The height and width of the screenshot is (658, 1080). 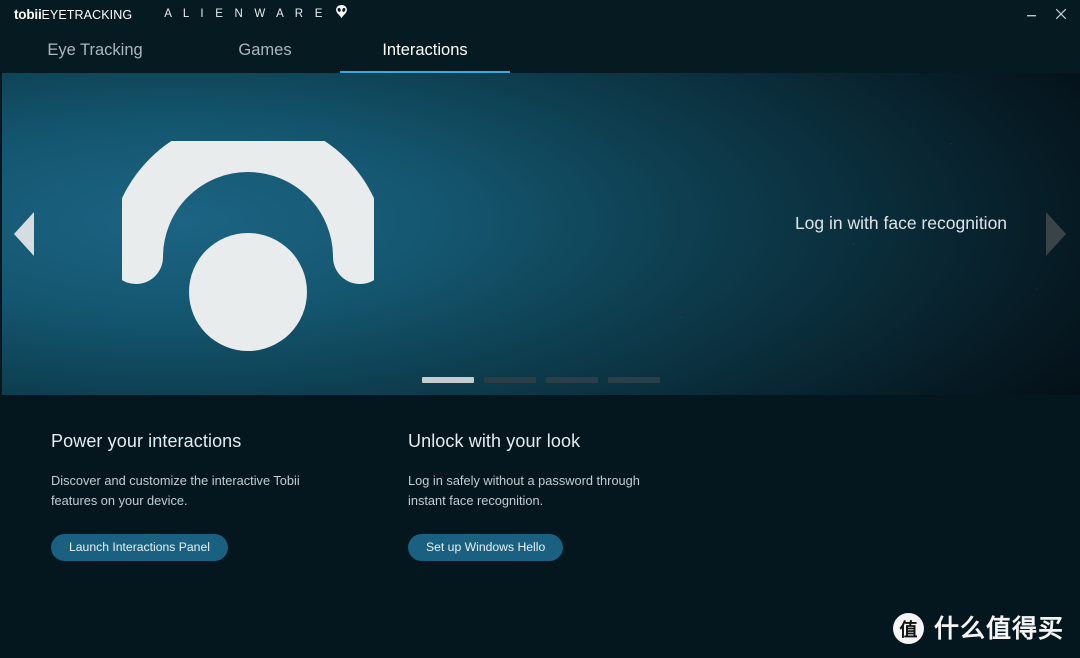 I want to click on tab-eye-tracking-label: Eye Tracking, so click(x=95, y=50).